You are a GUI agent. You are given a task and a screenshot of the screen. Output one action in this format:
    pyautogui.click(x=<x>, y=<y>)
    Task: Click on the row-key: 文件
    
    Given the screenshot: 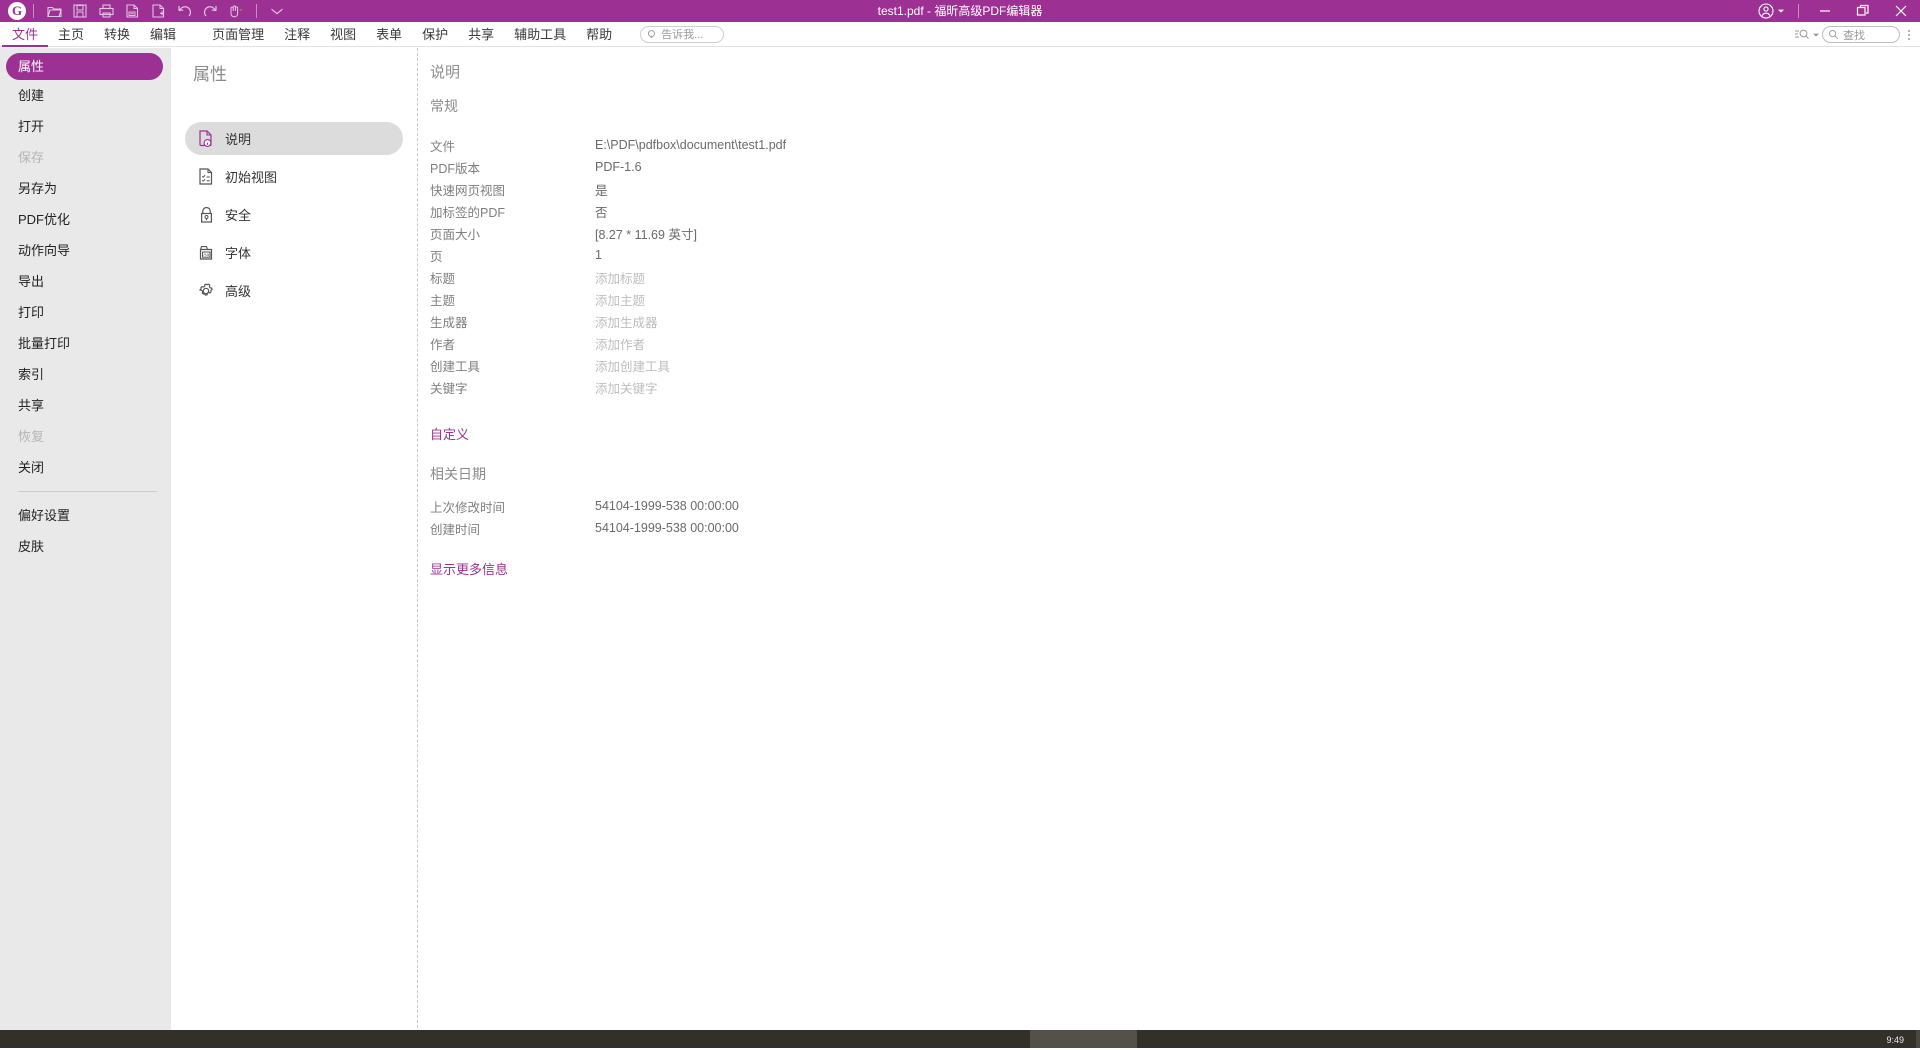 What is the action you would take?
    pyautogui.click(x=512, y=145)
    